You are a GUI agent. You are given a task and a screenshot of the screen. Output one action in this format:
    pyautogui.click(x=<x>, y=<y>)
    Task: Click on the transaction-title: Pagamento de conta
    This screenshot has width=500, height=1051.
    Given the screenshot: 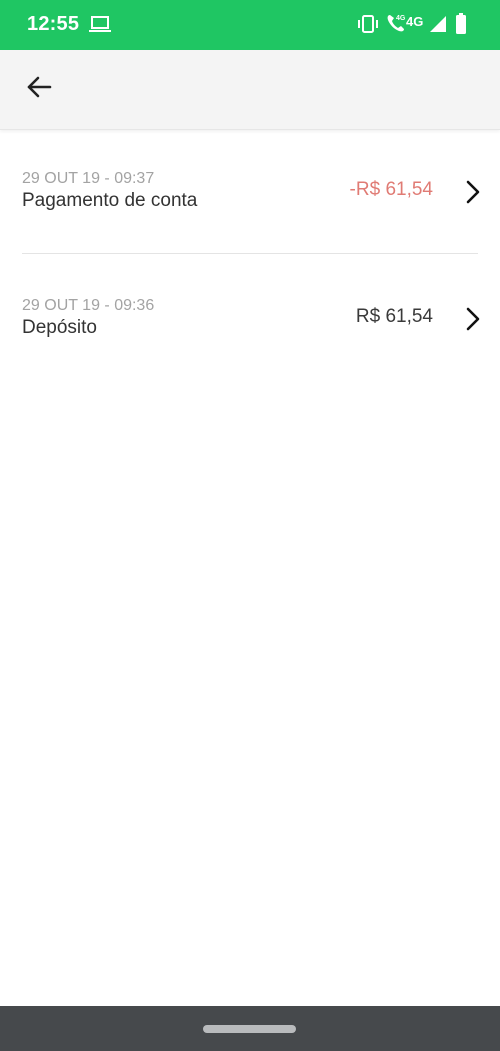 What is the action you would take?
    pyautogui.click(x=110, y=200)
    